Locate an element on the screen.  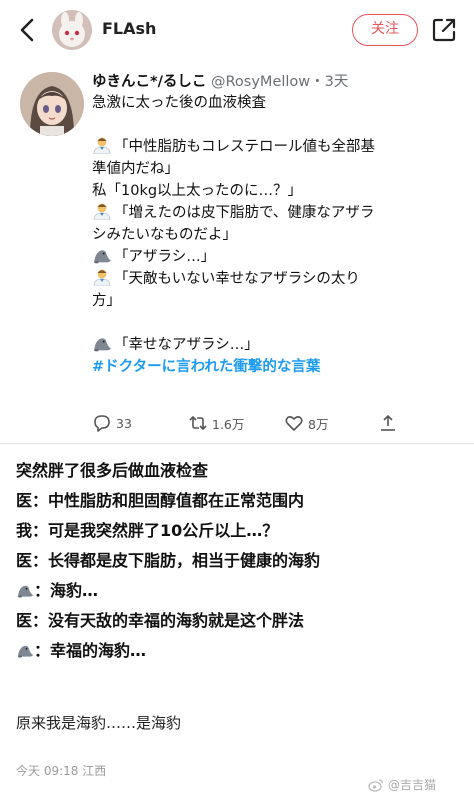
translation-line-text: 突然胖了很多后做血液检查 is located at coordinates (112, 470).